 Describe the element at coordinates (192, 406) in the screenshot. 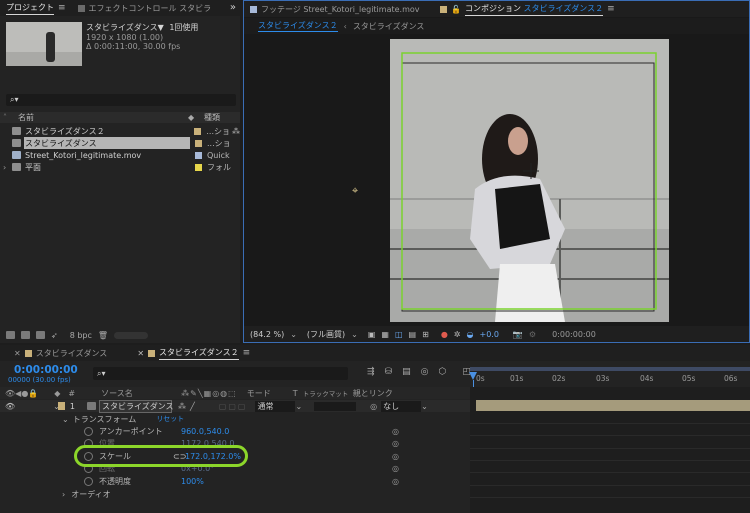

I see `quality-switch-icon: ╱` at that location.